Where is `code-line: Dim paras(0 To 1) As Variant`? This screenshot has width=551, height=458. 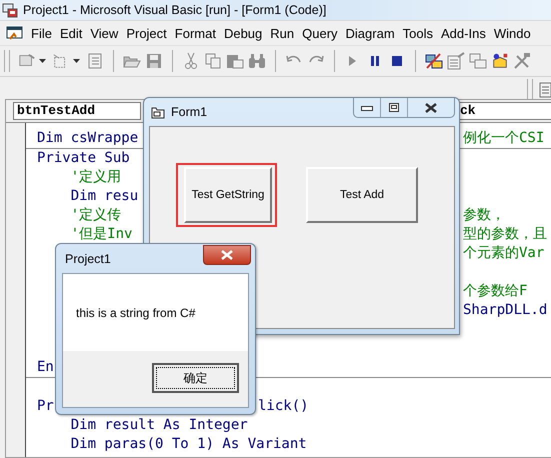
code-line: Dim paras(0 To 1) As Variant is located at coordinates (188, 444).